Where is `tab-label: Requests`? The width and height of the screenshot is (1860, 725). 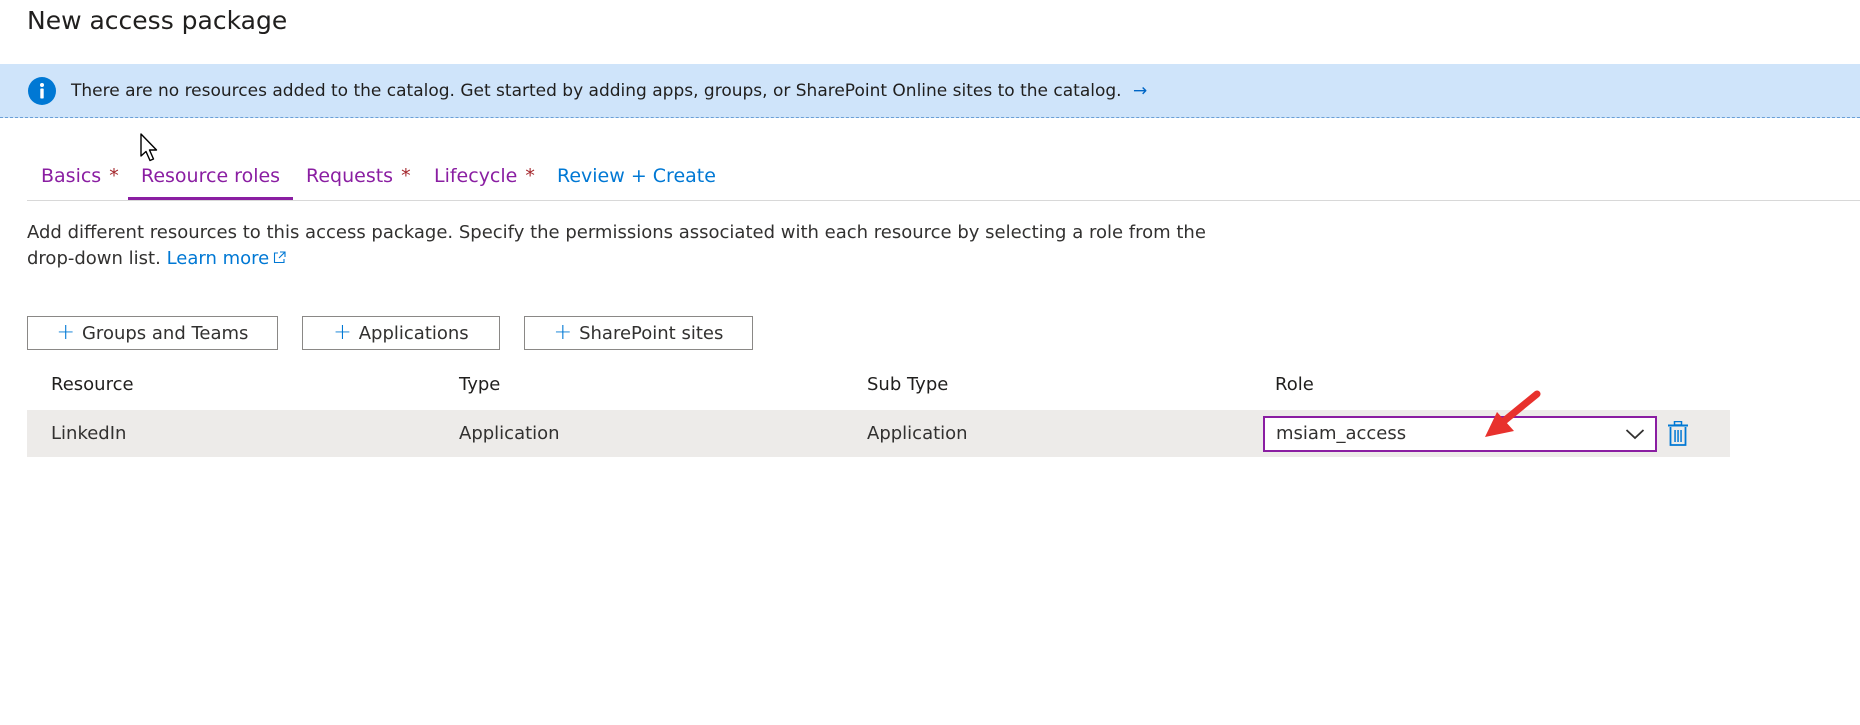
tab-label: Requests is located at coordinates (350, 176).